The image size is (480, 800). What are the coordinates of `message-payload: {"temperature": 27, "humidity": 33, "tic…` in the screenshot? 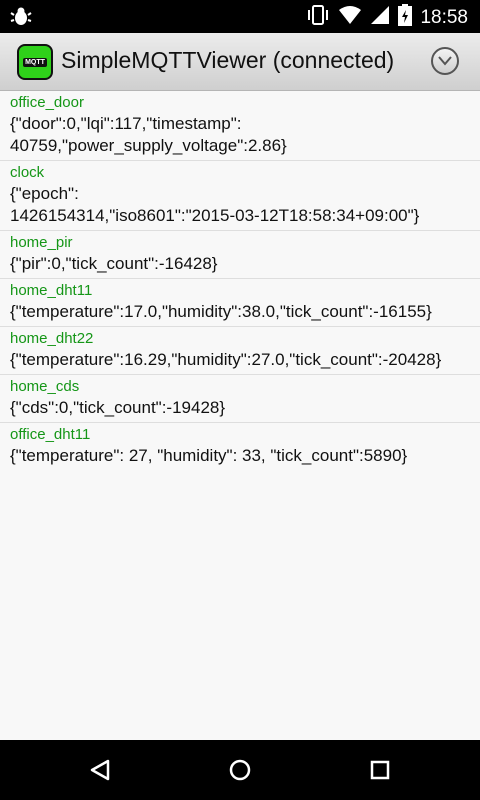 It's located at (209, 455).